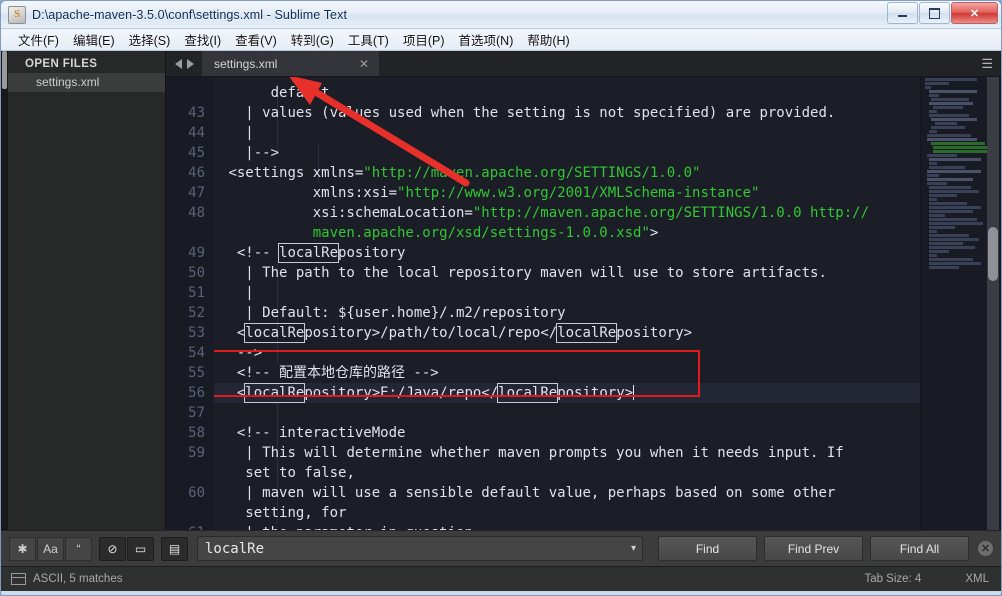 This screenshot has width=1002, height=596. Describe the element at coordinates (196, 313) in the screenshot. I see `line-number: 52` at that location.